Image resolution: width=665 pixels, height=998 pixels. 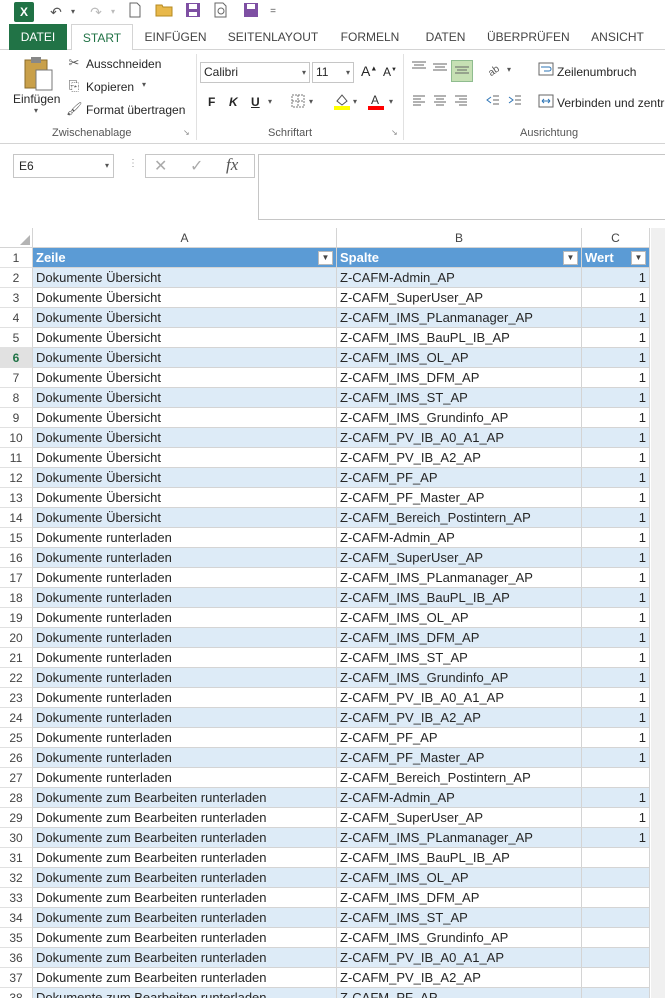 I want to click on align-top-icon, so click(x=419, y=71).